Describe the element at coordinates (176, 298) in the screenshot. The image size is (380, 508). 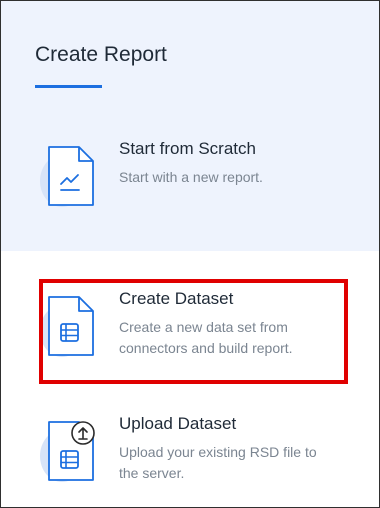
I see `option-title: Create Dataset` at that location.